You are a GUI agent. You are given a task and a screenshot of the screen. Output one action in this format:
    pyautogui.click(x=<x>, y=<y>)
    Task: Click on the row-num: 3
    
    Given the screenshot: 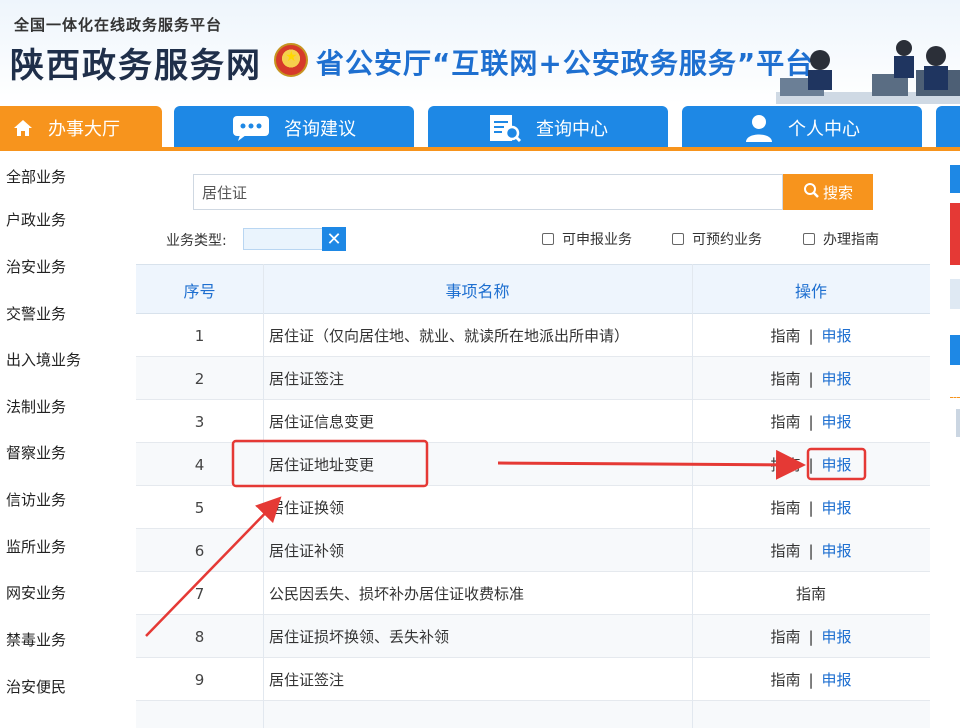 What is the action you would take?
    pyautogui.click(x=199, y=421)
    